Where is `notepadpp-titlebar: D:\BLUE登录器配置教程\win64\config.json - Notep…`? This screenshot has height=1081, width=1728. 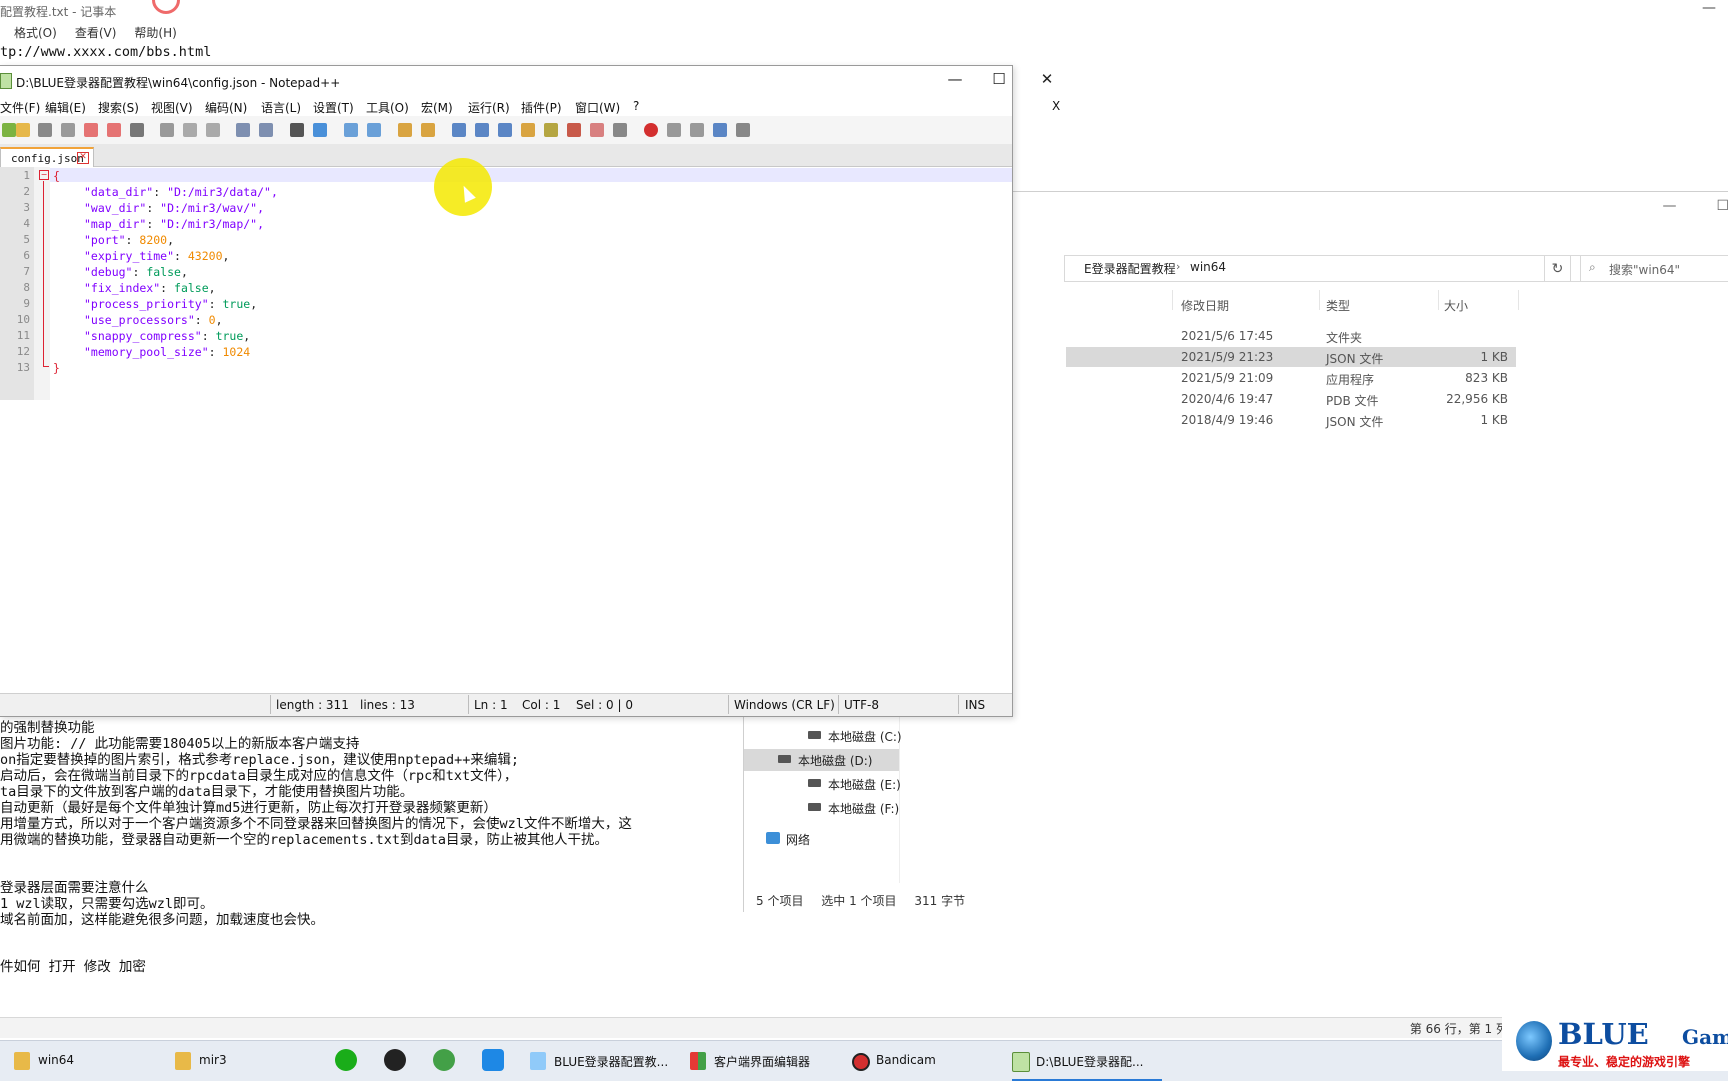
notepadpp-titlebar: D:\BLUE登录器配置教程\win64\config.json - Notep… is located at coordinates (526, 81).